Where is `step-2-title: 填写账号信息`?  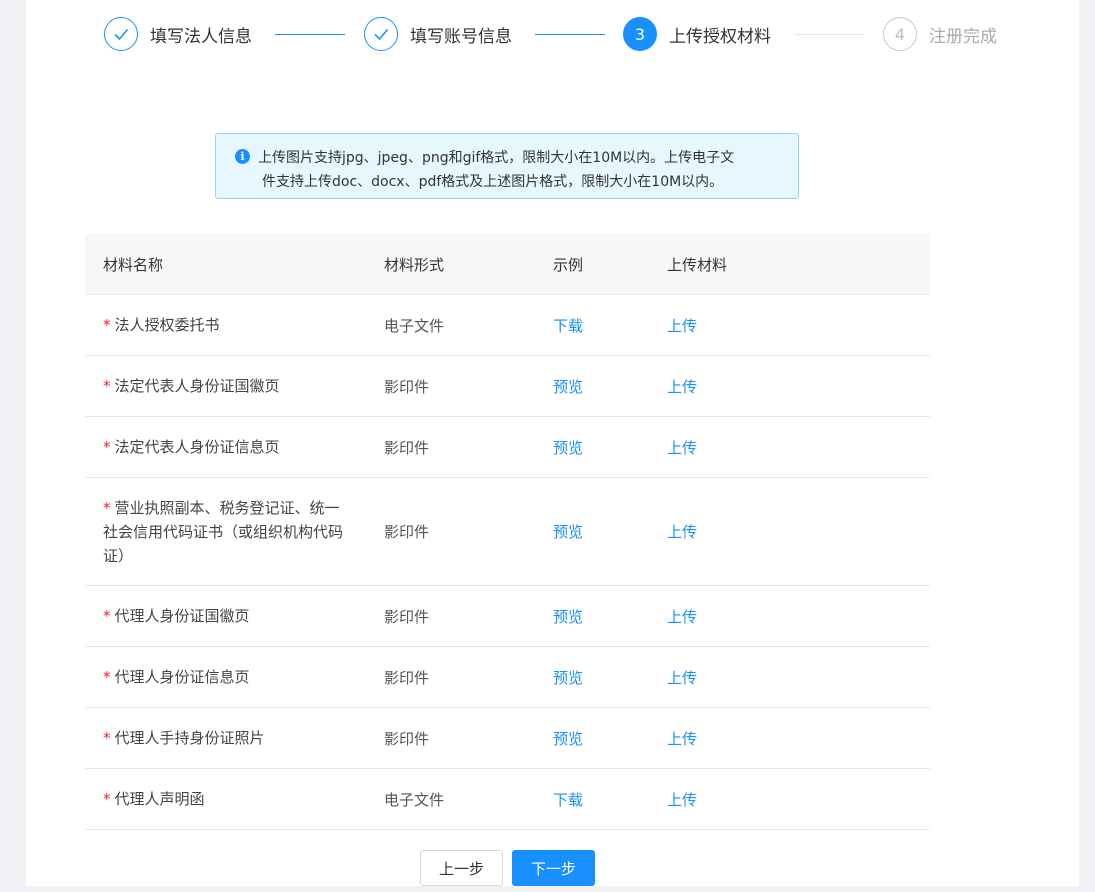
step-2-title: 填写账号信息 is located at coordinates (461, 36).